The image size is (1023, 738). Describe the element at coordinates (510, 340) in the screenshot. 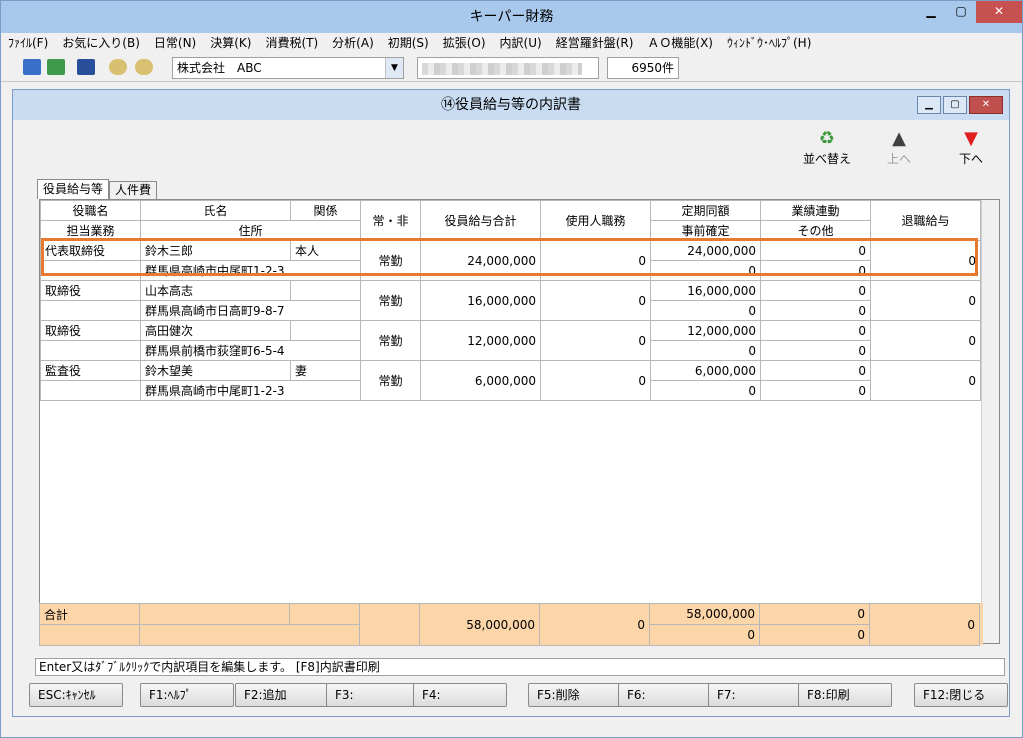

I see `table-row: 取締役 高田健次 常勤 12,000,000 0 12,000,000 0 0` at that location.